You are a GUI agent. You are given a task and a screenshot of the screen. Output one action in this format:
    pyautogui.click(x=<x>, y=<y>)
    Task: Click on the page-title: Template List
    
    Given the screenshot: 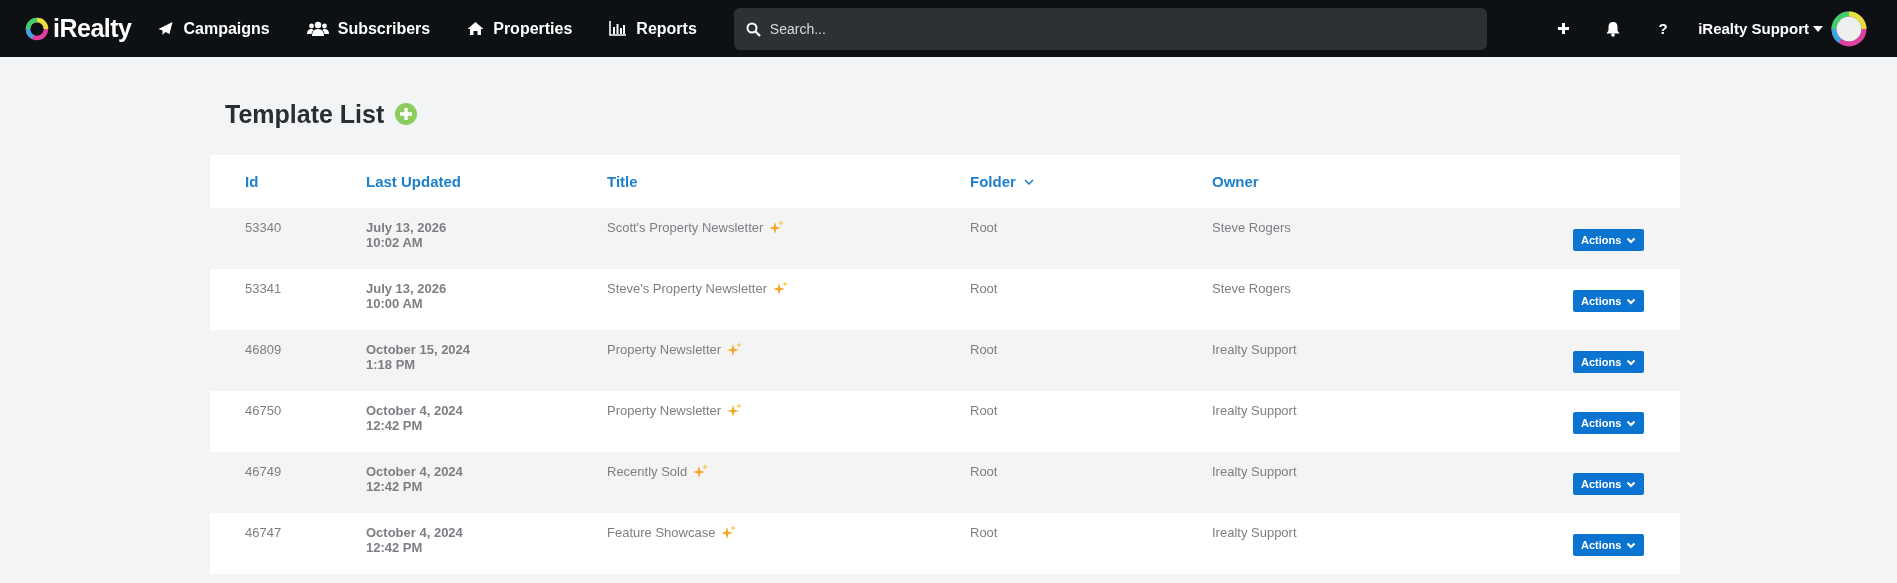 What is the action you would take?
    pyautogui.click(x=305, y=114)
    